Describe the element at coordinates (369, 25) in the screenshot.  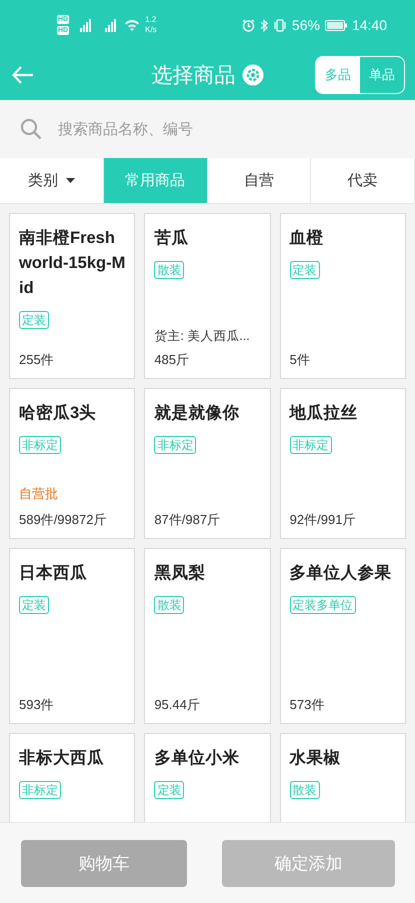
I see `clock-time: 14:40` at that location.